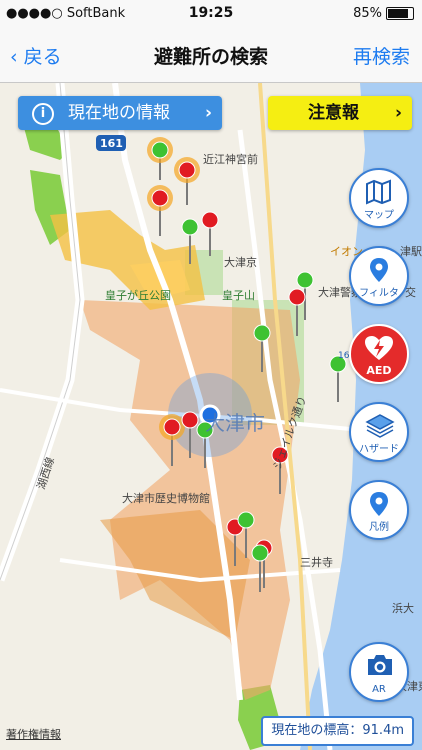 The height and width of the screenshot is (750, 422). Describe the element at coordinates (379, 215) in the screenshot. I see `map-label: マップ` at that location.